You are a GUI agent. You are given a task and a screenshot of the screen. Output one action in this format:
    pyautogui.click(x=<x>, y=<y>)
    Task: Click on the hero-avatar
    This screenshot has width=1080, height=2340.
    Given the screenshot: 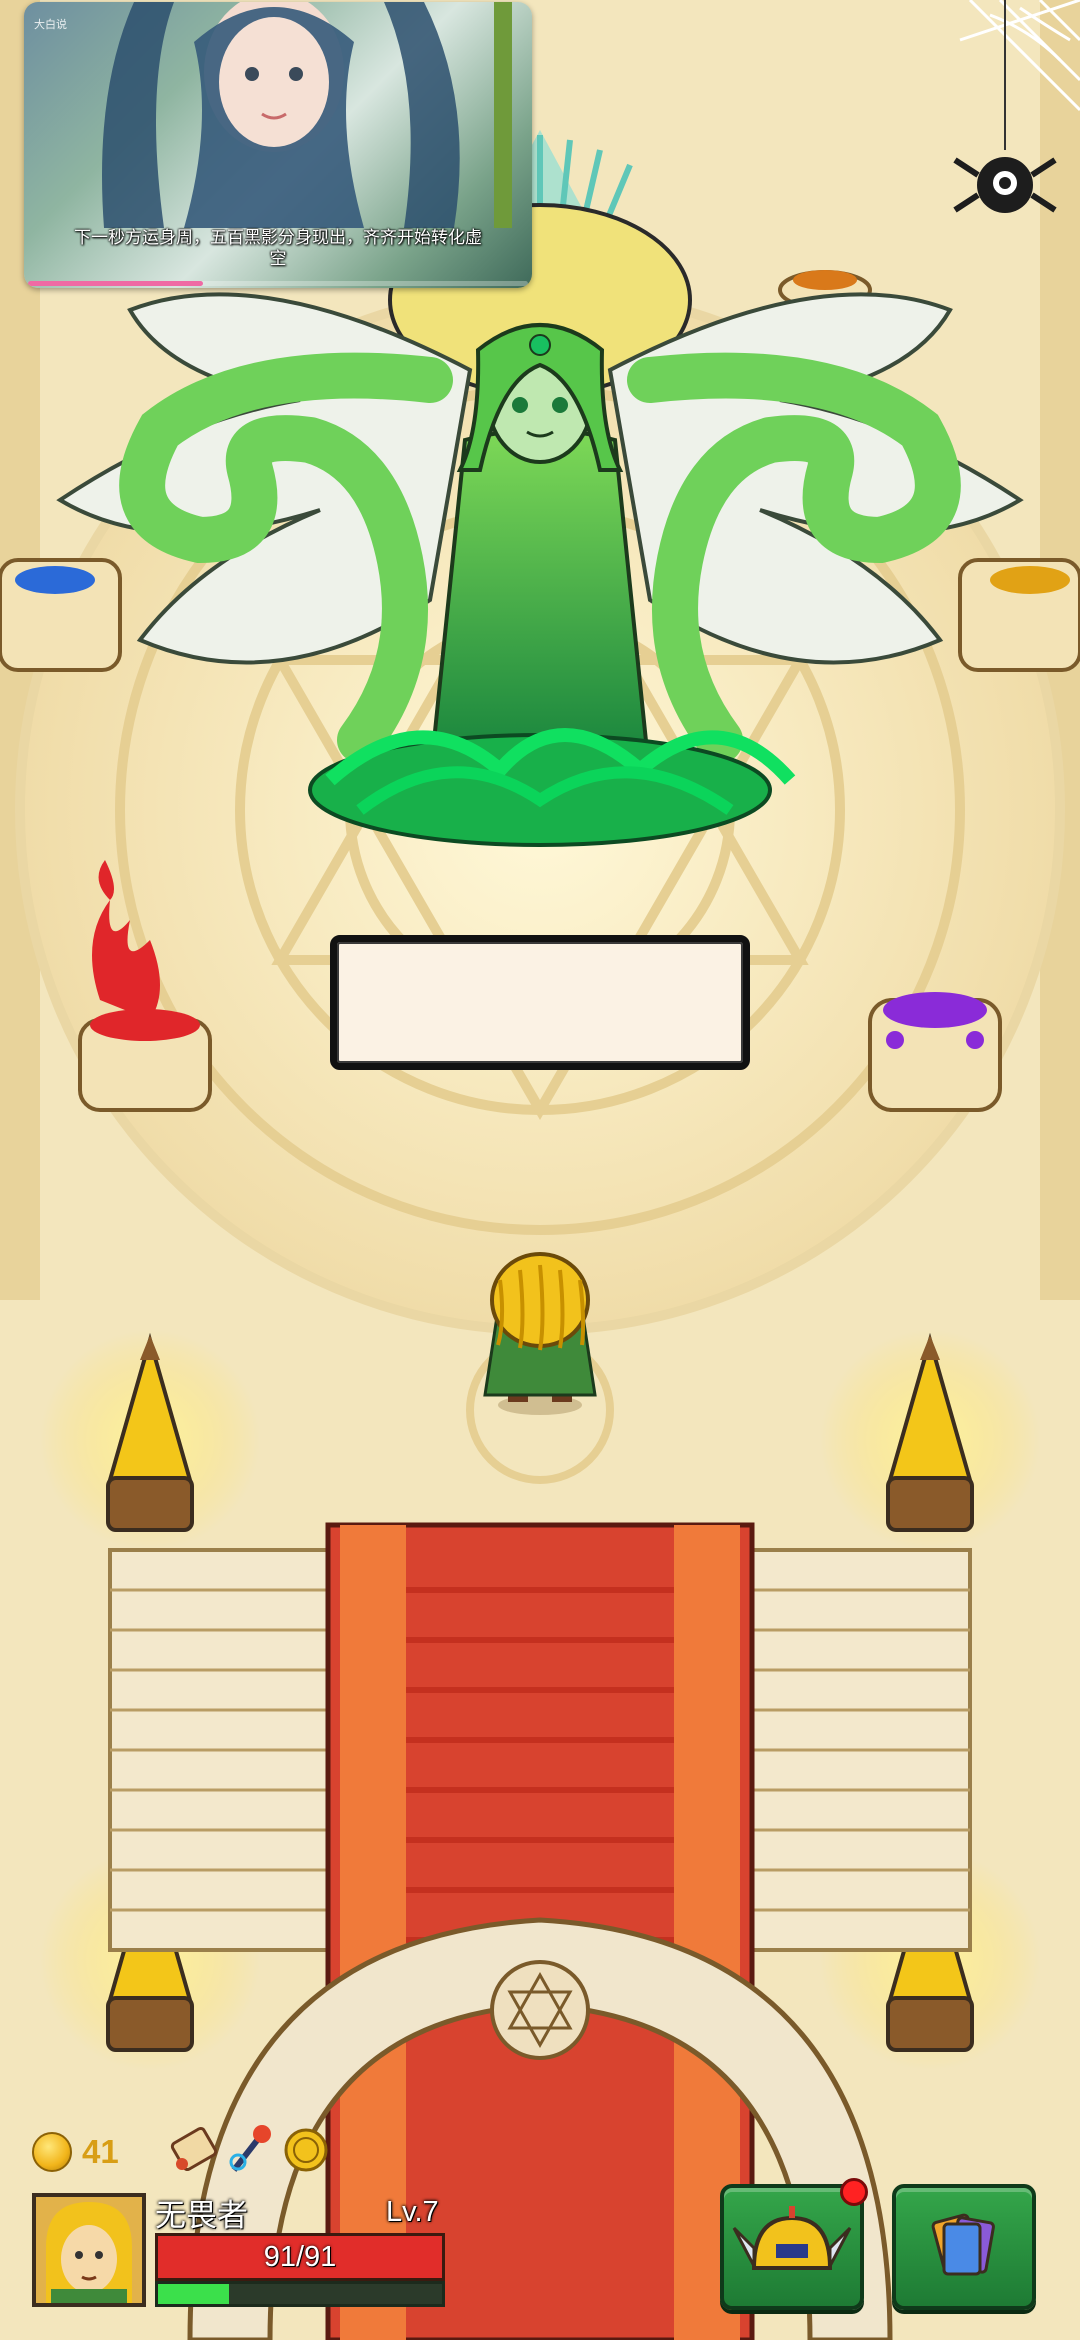 What is the action you would take?
    pyautogui.click(x=89, y=2250)
    